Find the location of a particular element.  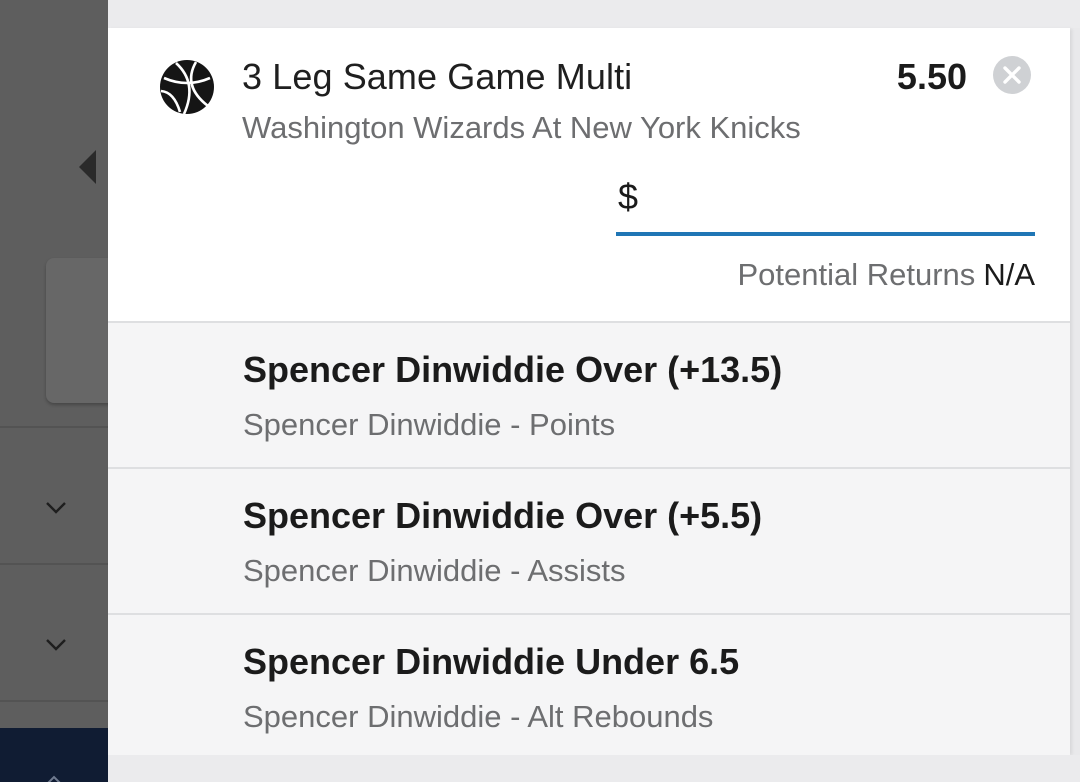

background-overlay is located at coordinates (54, 391).